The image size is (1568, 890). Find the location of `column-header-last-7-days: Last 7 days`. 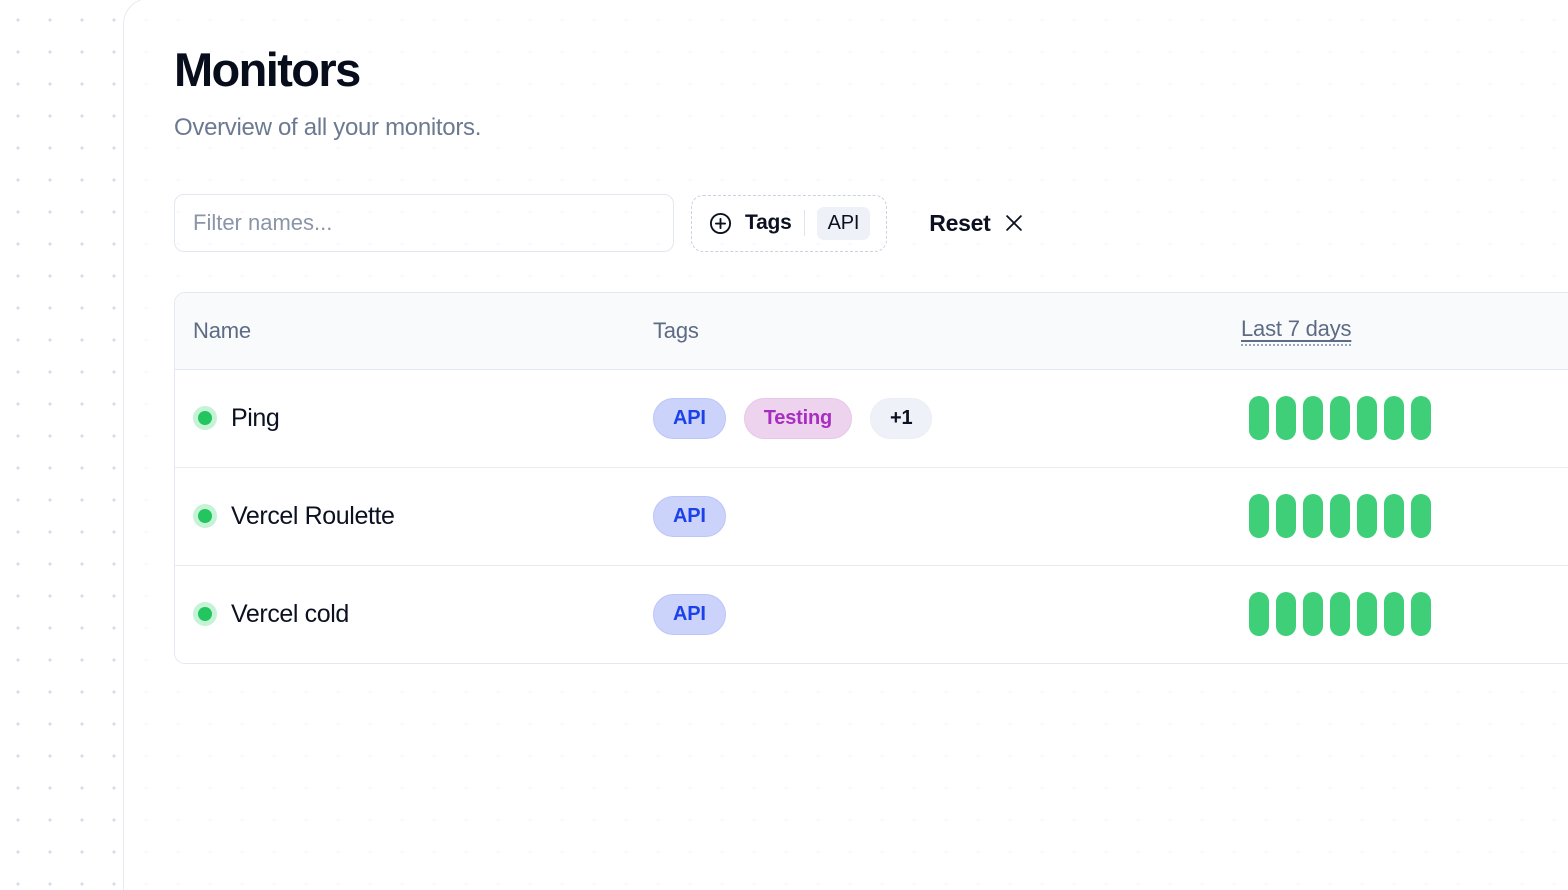

column-header-last-7-days: Last 7 days is located at coordinates (1395, 331).